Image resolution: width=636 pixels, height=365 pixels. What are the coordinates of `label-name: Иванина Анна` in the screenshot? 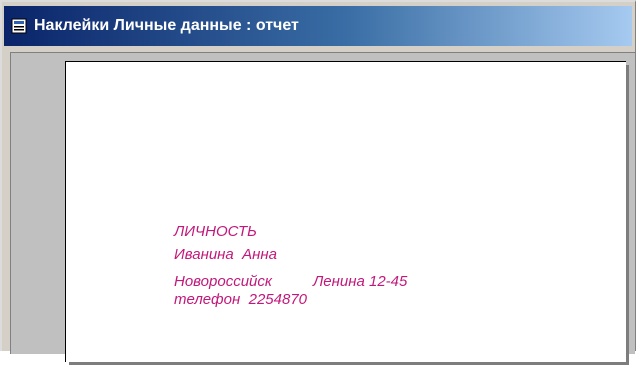 It's located at (225, 254).